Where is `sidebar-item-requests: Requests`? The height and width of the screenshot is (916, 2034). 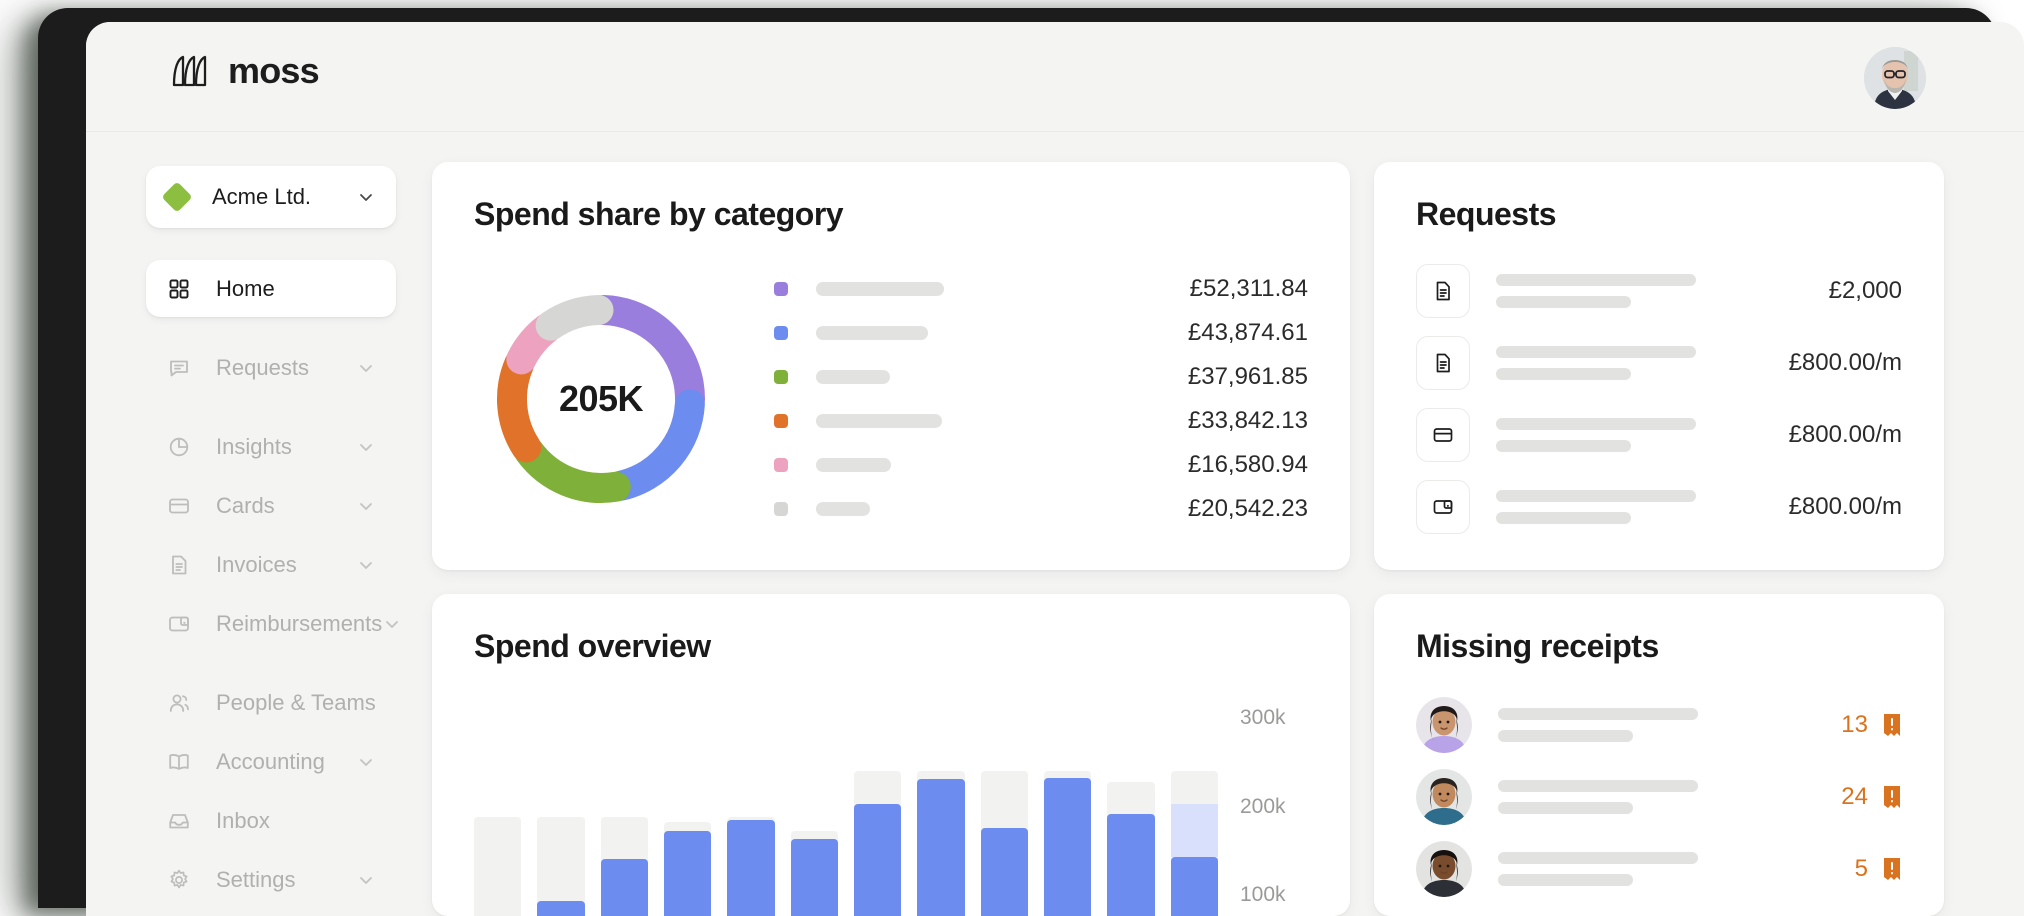
sidebar-item-requests: Requests is located at coordinates (271, 367).